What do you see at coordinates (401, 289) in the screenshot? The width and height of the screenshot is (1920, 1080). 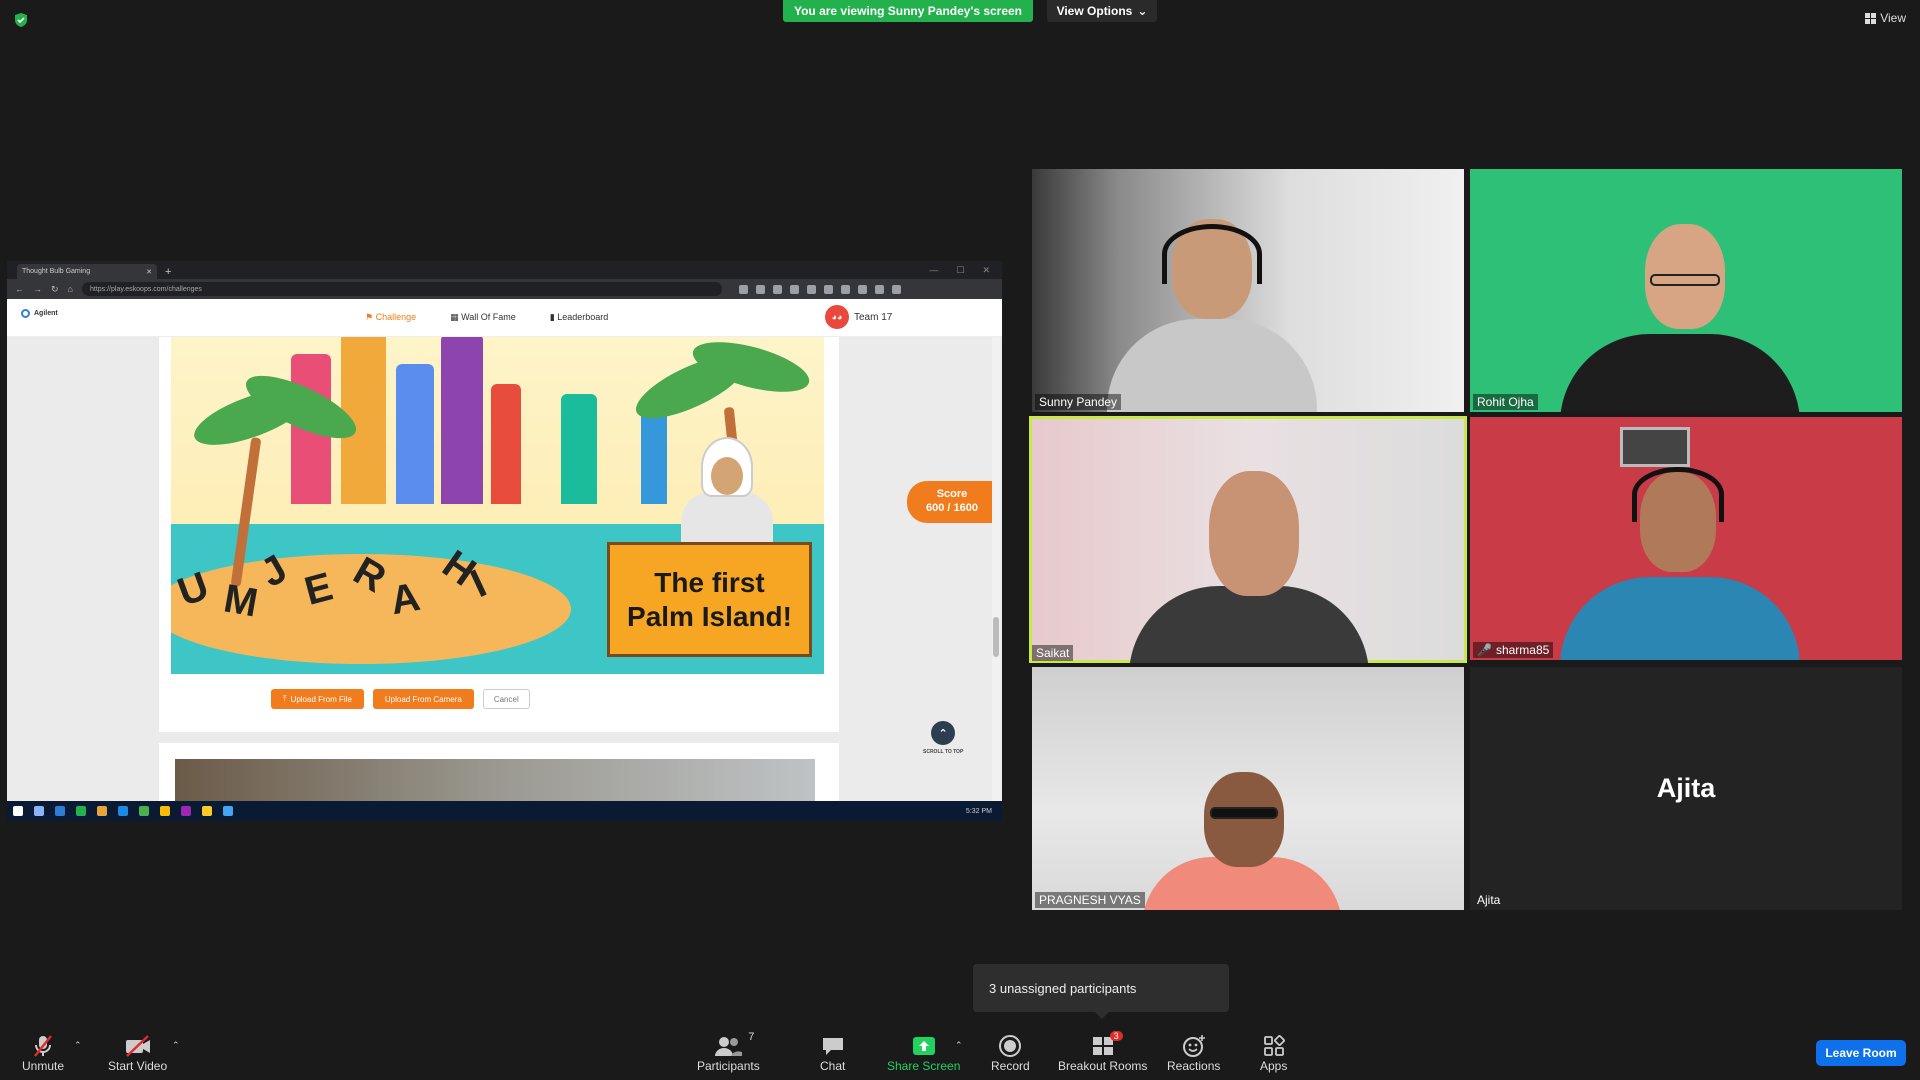 I see `address-bar: https://play.eskoops.com/challenges` at bounding box center [401, 289].